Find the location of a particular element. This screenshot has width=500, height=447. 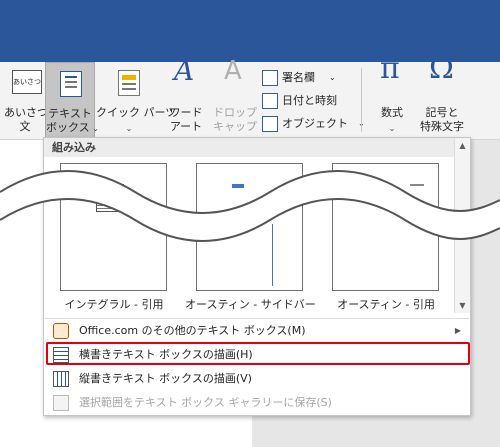

object-button: オブジェクト ⌄ is located at coordinates (313, 124).